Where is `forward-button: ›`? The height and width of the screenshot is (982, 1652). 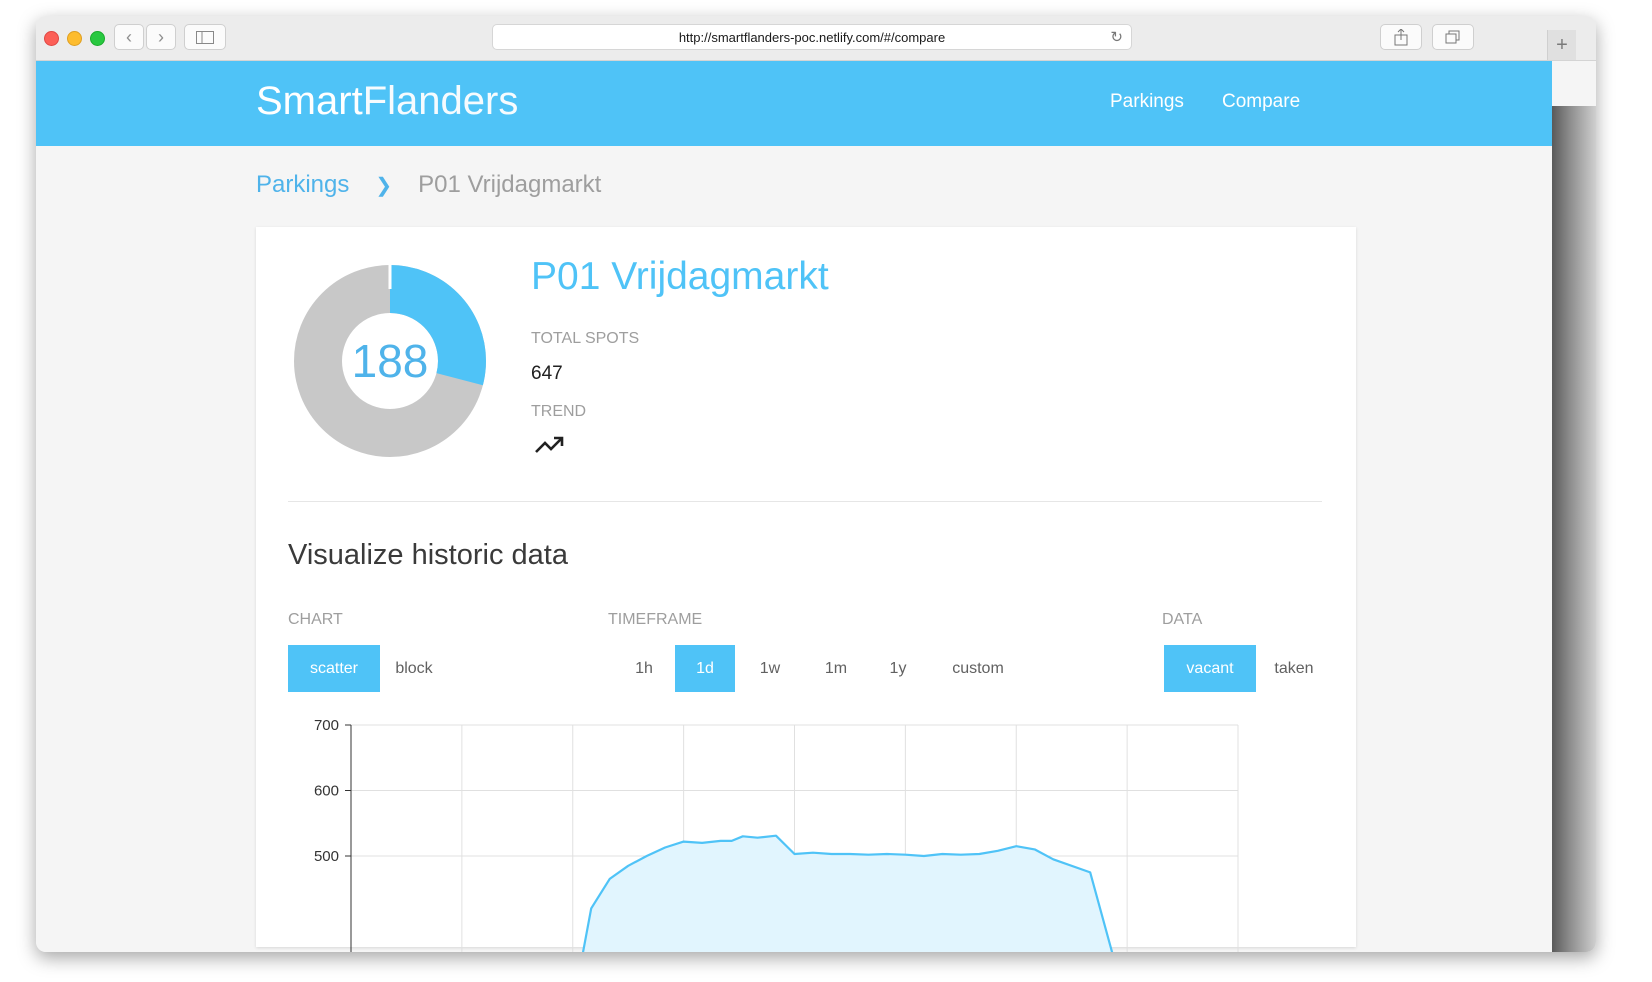 forward-button: › is located at coordinates (161, 37).